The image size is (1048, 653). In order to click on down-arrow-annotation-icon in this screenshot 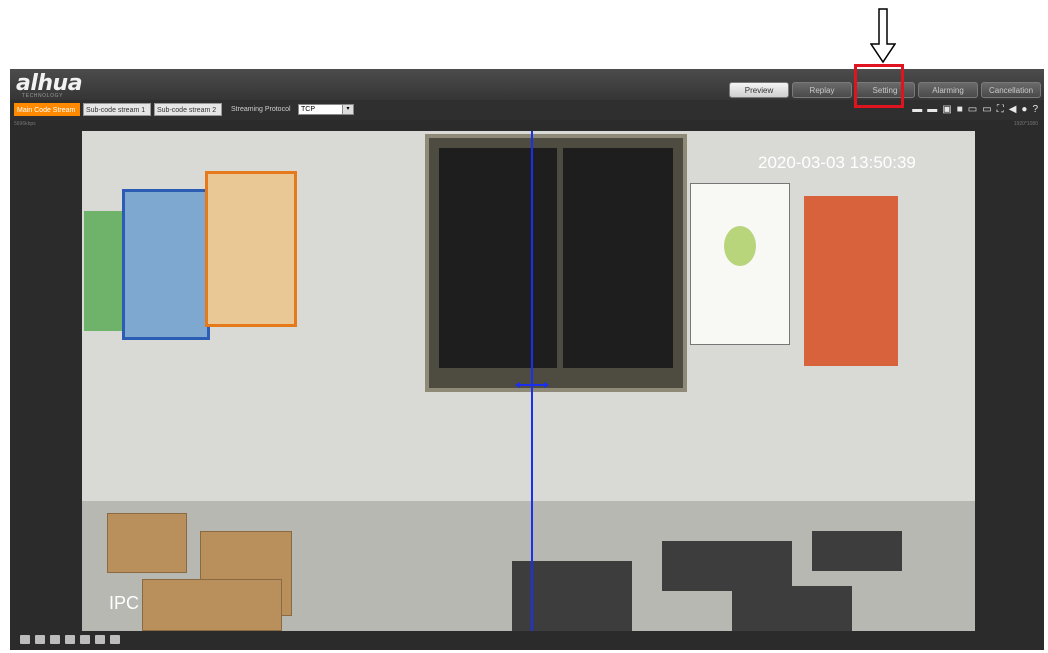, I will do `click(883, 36)`.